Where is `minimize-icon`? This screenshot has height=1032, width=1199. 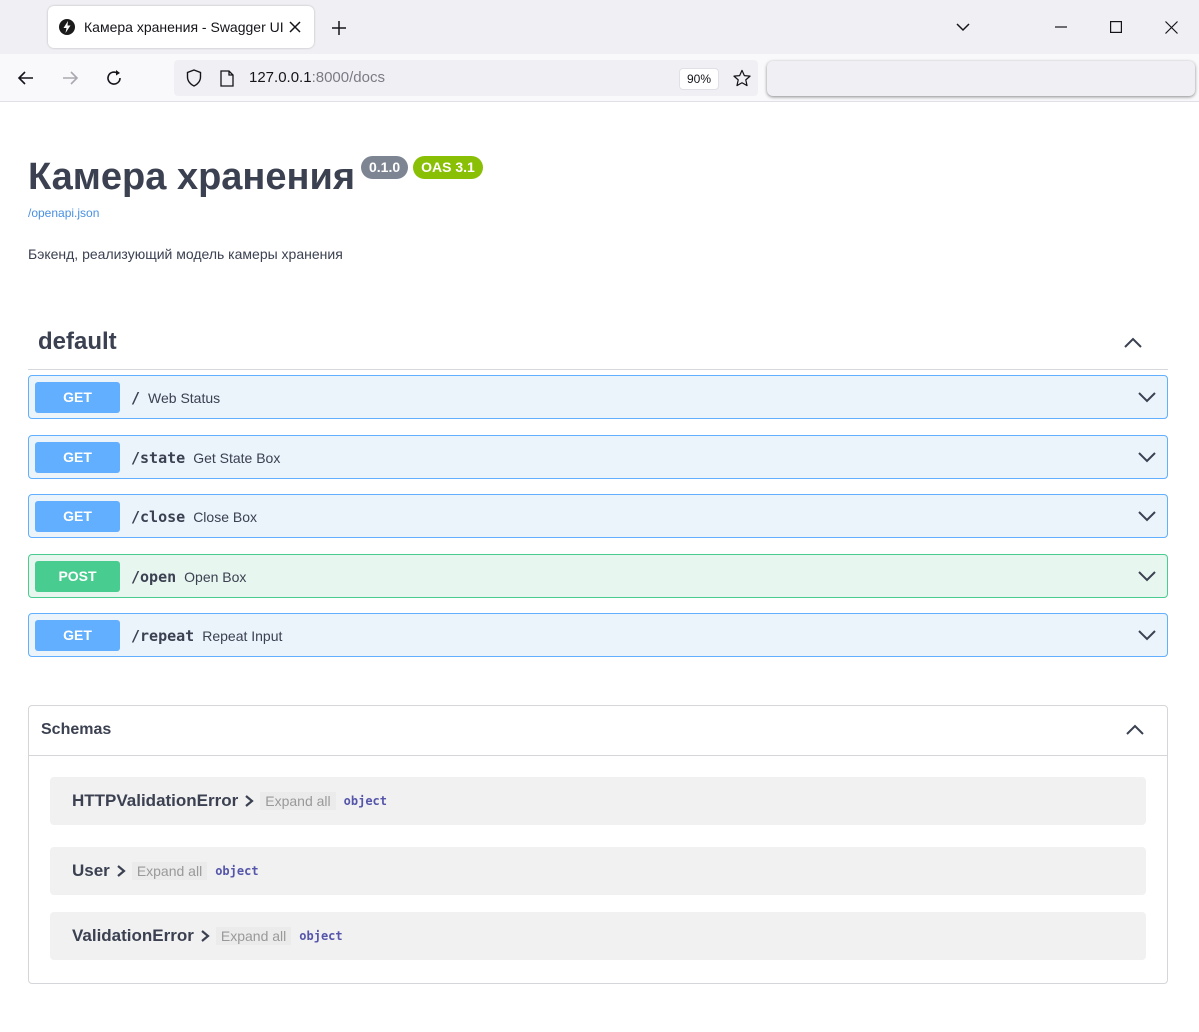
minimize-icon is located at coordinates (1061, 27).